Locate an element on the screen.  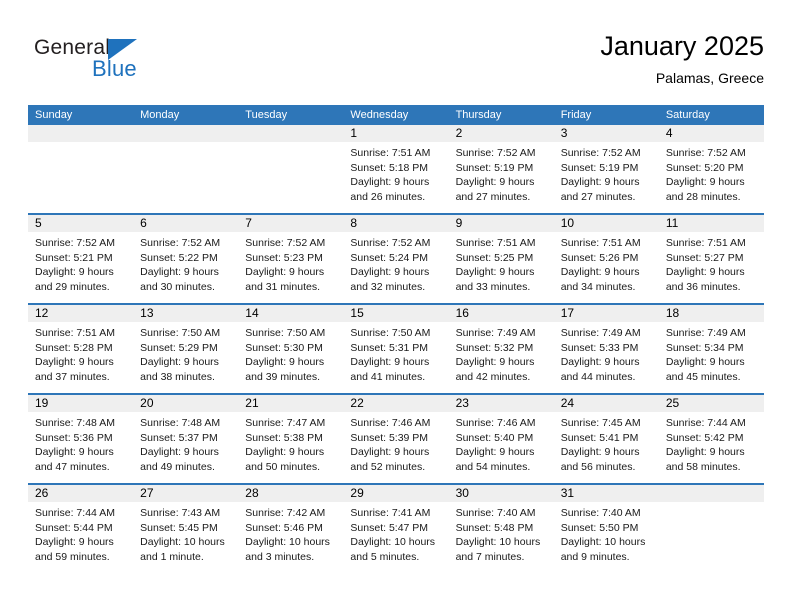
daylight-text-line2: and 47 minutes. is located at coordinates (72, 466).